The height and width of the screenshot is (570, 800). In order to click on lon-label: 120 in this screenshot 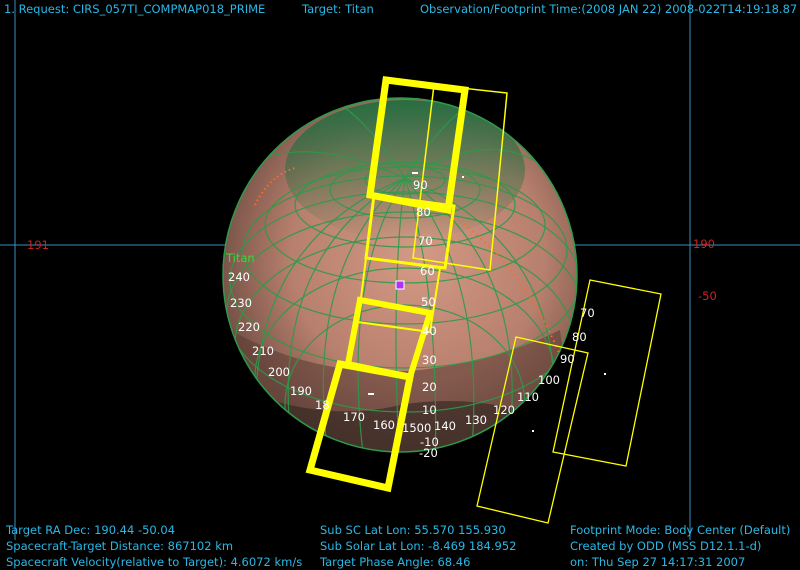, I will do `click(504, 410)`.